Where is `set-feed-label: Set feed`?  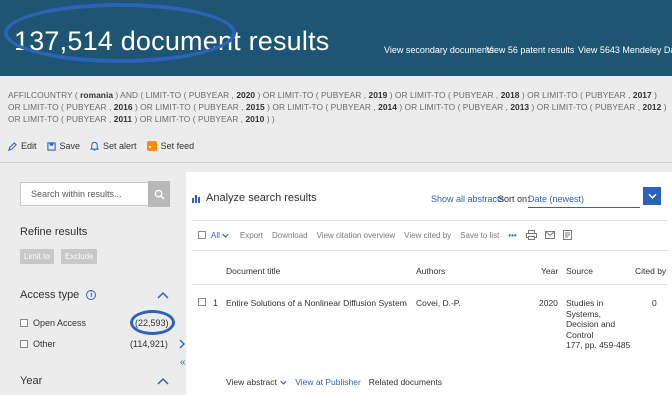
set-feed-label: Set feed is located at coordinates (177, 146).